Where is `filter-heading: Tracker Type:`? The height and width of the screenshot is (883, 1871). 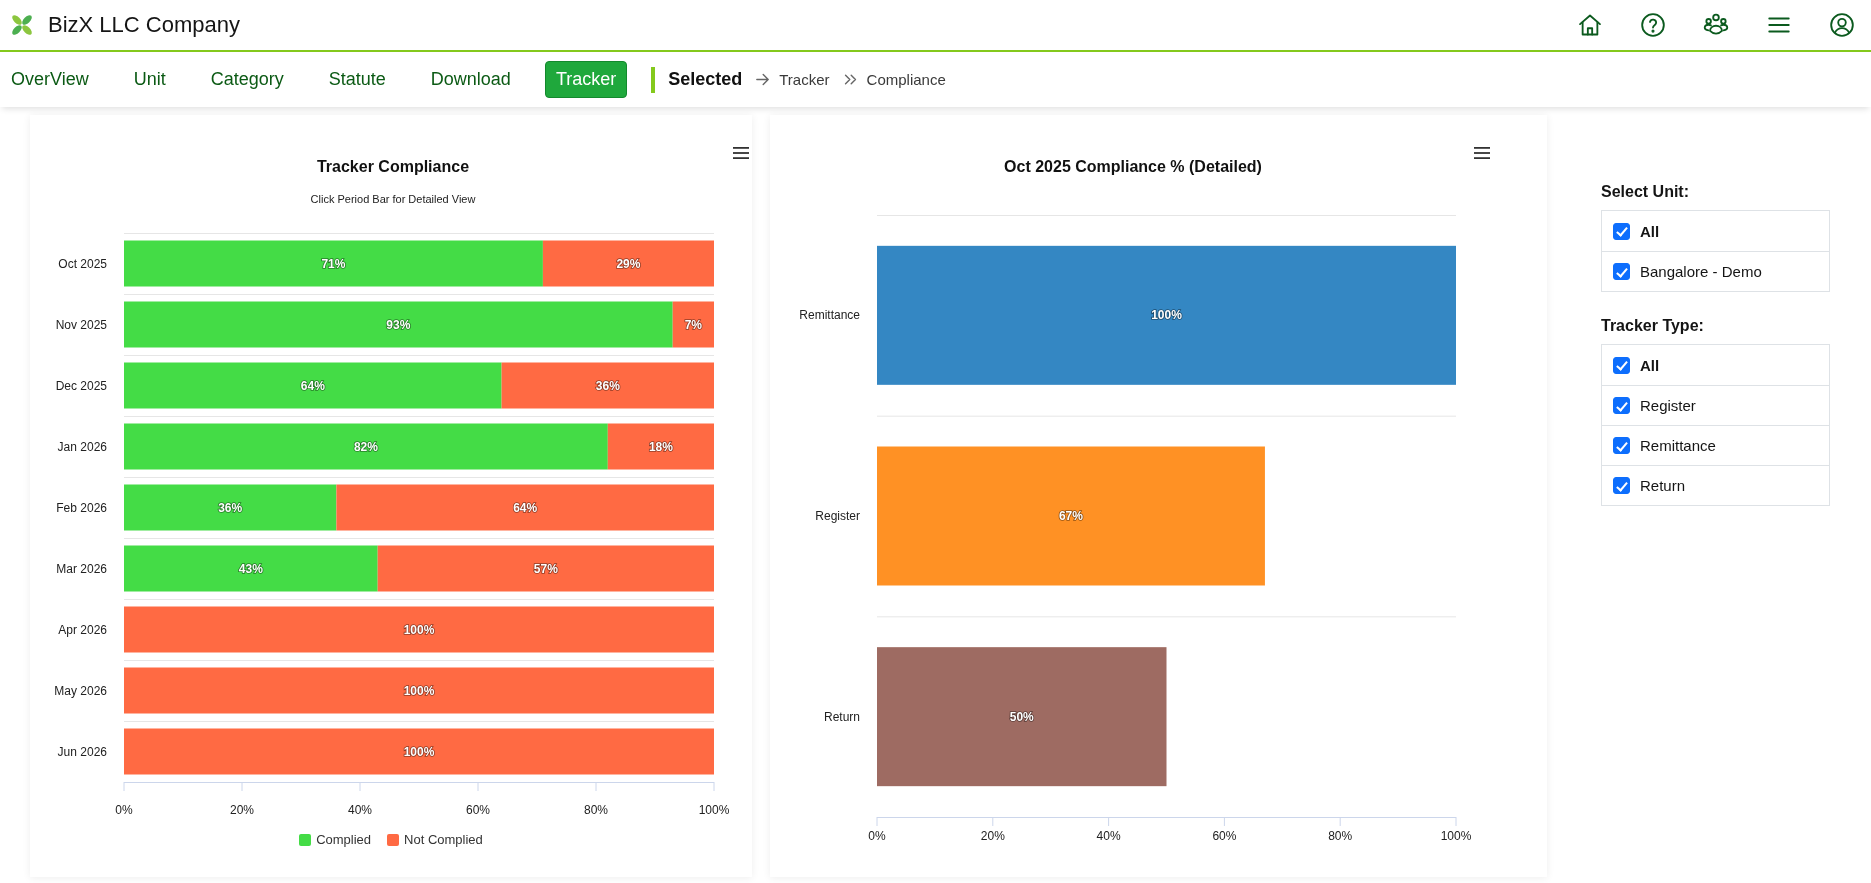 filter-heading: Tracker Type: is located at coordinates (1653, 325).